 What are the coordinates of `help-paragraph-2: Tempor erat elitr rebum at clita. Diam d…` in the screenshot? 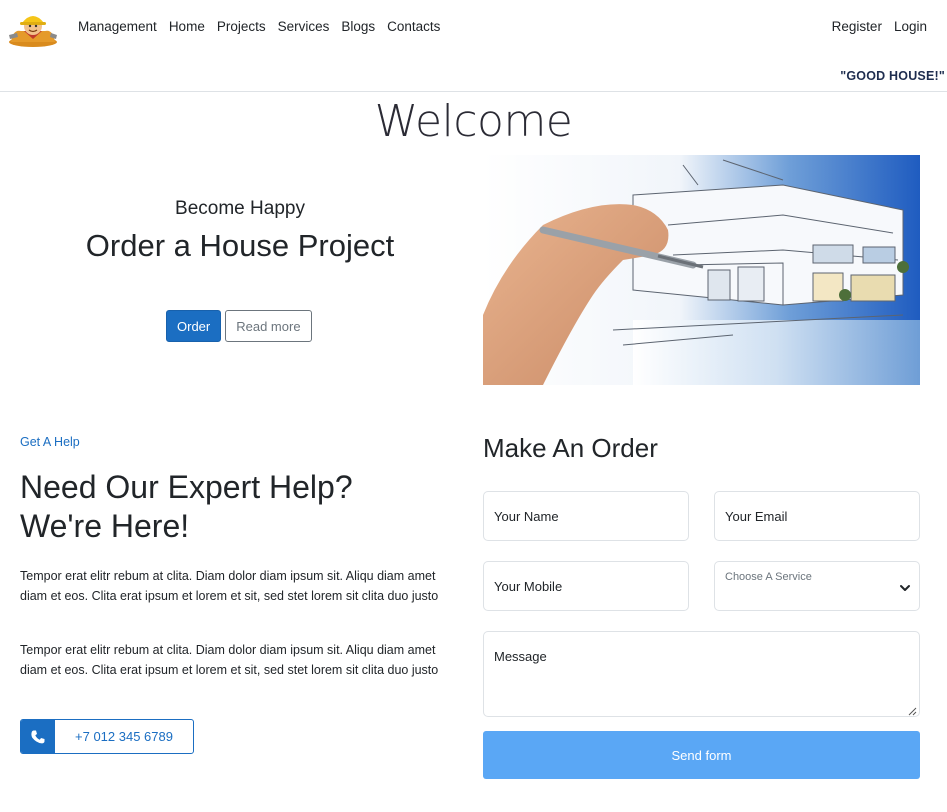 It's located at (229, 660).